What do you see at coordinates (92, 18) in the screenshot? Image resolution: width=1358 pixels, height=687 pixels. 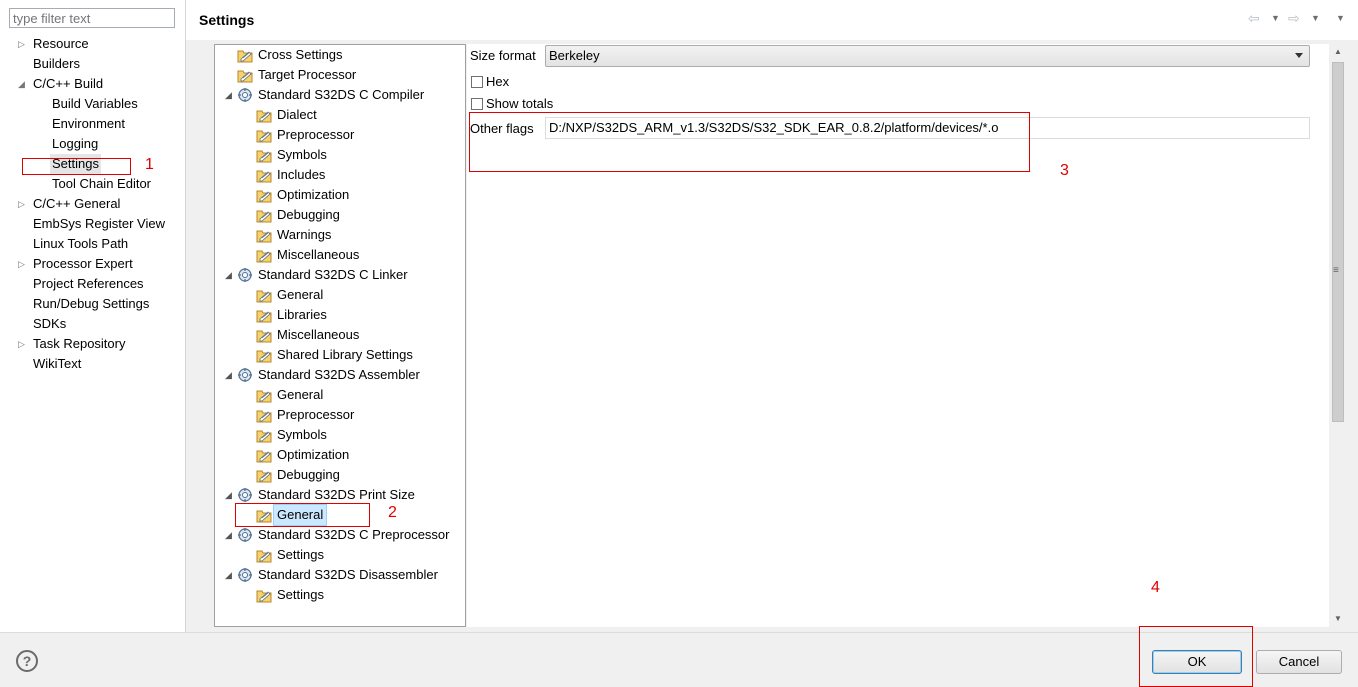 I see `filter-input` at bounding box center [92, 18].